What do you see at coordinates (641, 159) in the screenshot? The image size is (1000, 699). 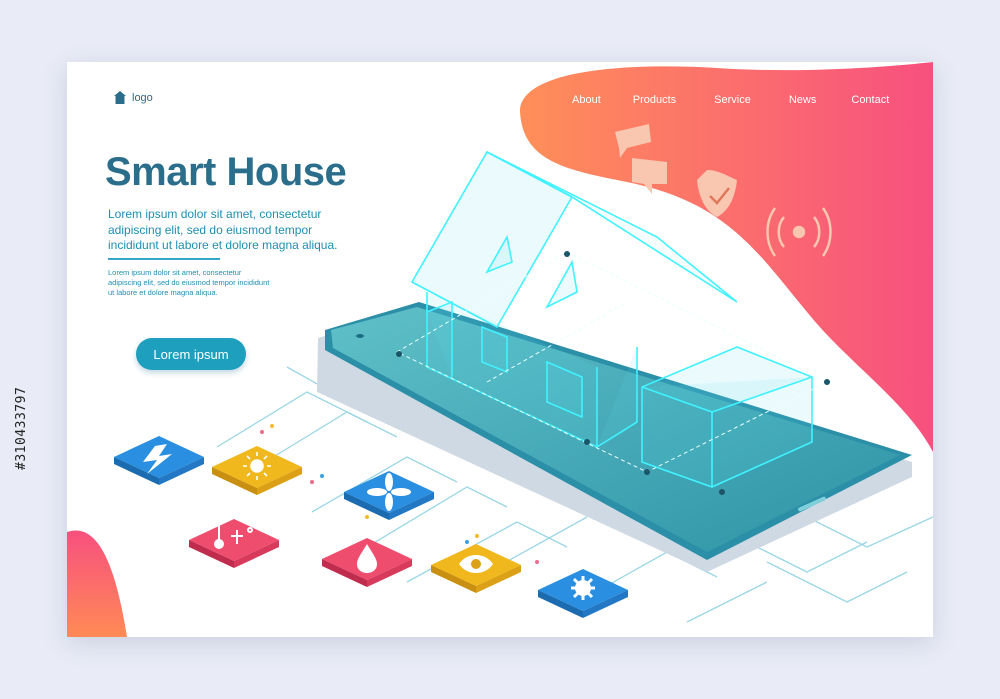 I see `chat-bubbles-icon` at bounding box center [641, 159].